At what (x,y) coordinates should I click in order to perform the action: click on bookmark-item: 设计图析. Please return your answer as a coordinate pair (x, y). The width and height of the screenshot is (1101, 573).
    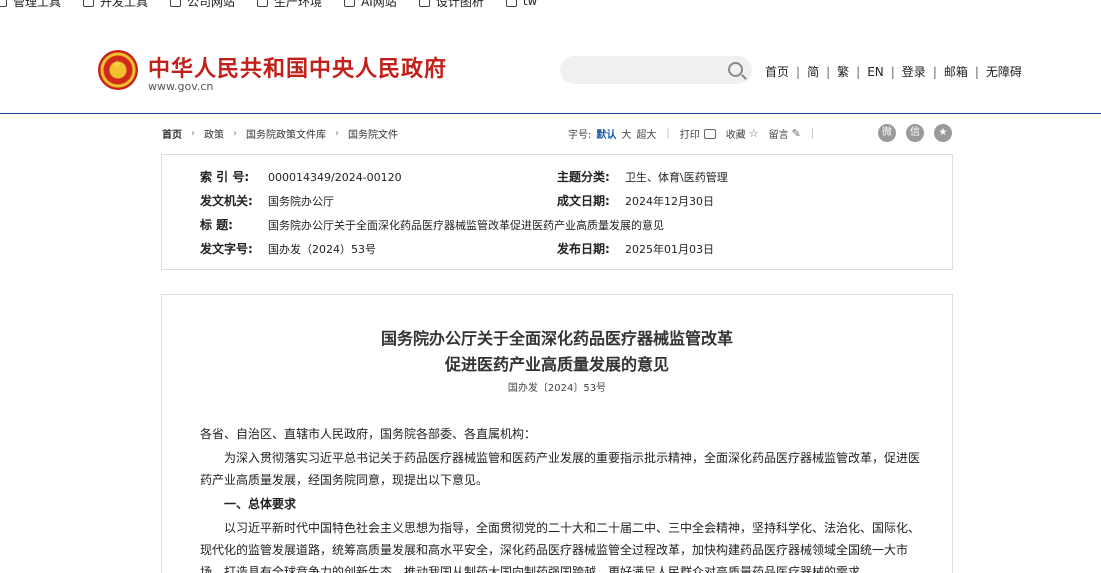
    Looking at the image, I should click on (451, 5).